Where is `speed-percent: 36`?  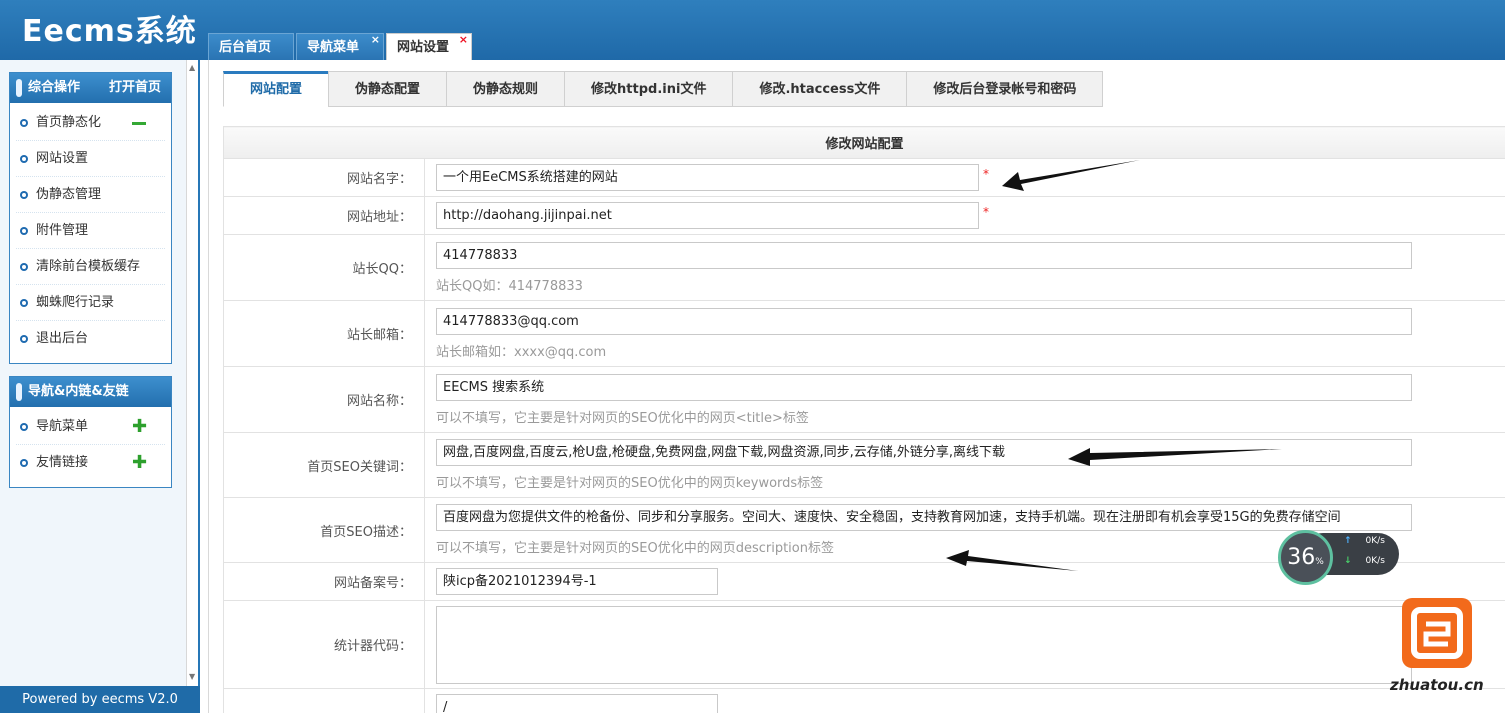 speed-percent: 36 is located at coordinates (1301, 557).